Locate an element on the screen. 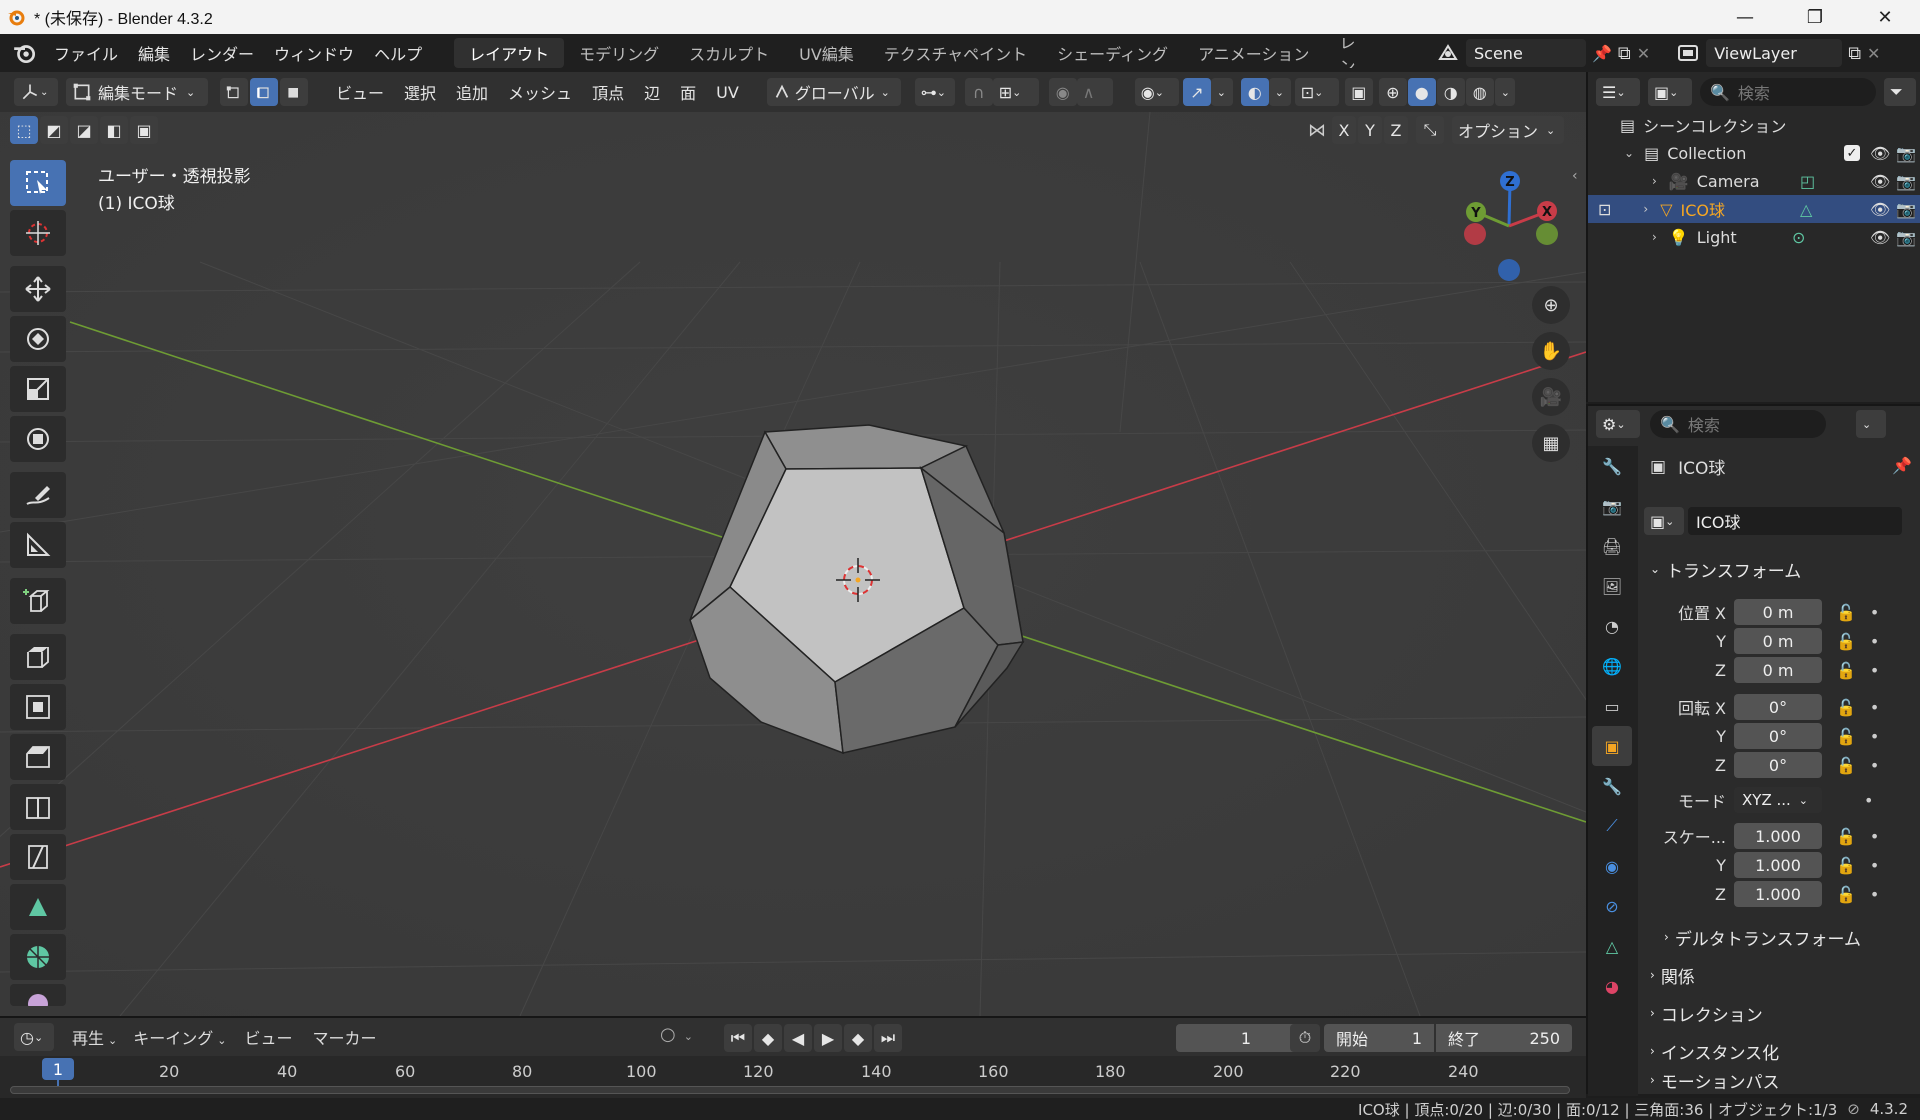  outliner-row-camera: › 🎥 Camera ◰ 👁 📷 is located at coordinates (1754, 181).